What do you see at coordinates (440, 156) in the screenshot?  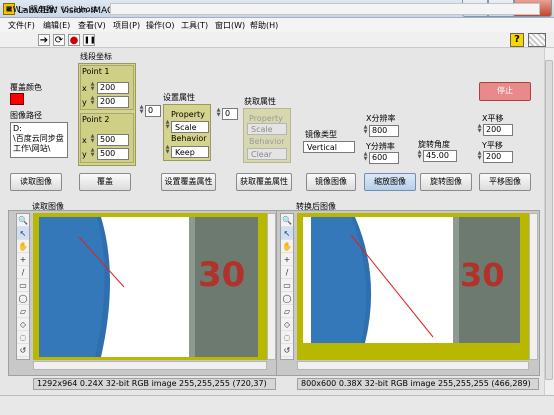 I see `rotate-angle-input: 45.00` at bounding box center [440, 156].